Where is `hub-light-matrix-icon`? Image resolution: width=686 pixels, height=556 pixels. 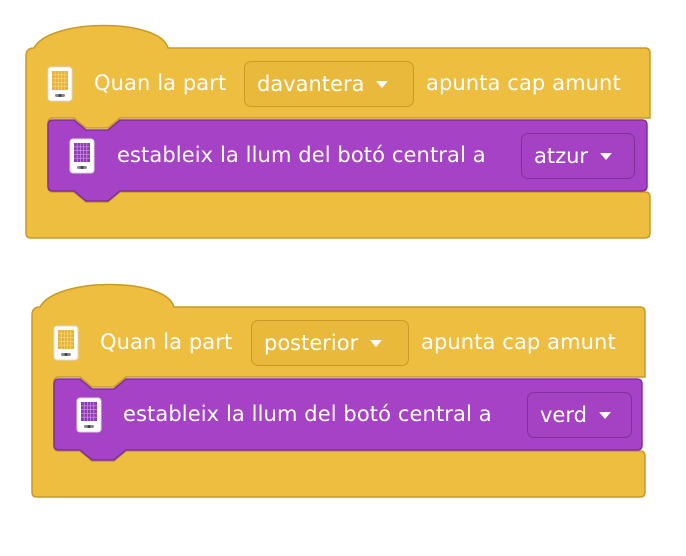
hub-light-matrix-icon is located at coordinates (89, 415).